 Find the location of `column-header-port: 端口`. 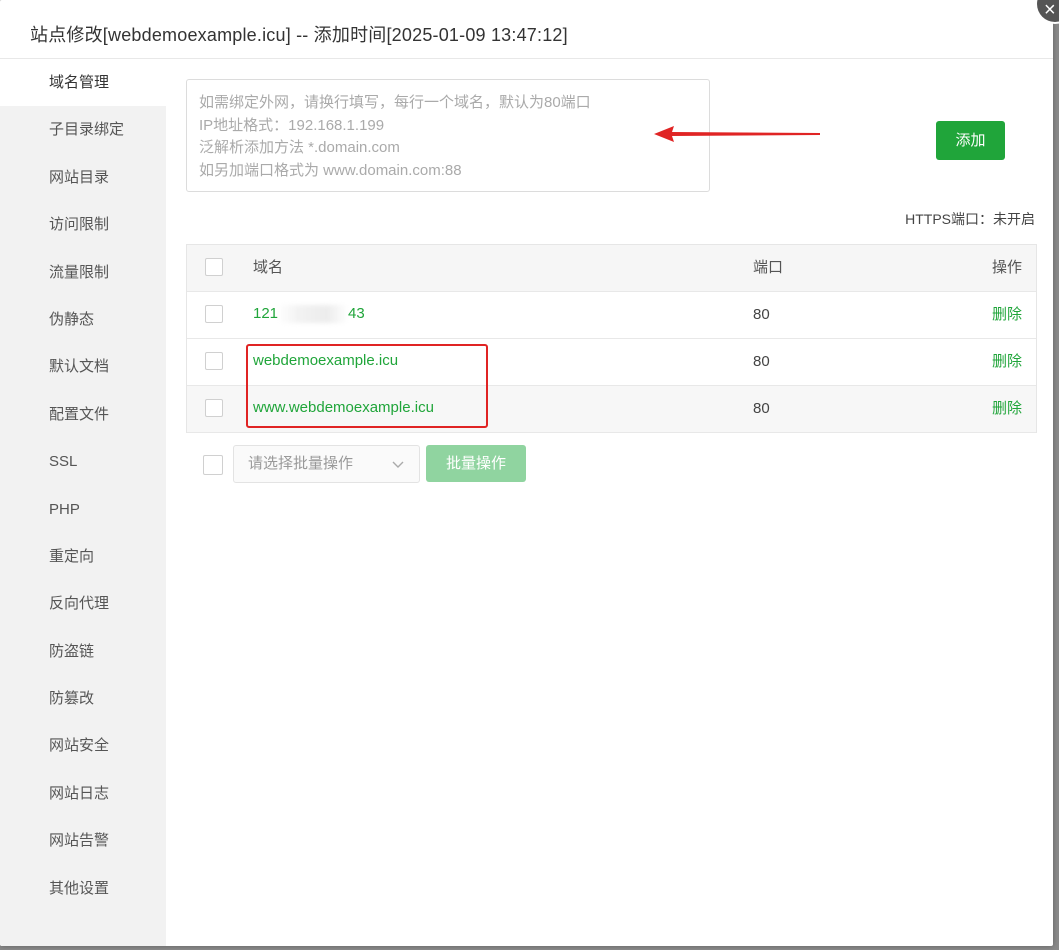

column-header-port: 端口 is located at coordinates (768, 267).